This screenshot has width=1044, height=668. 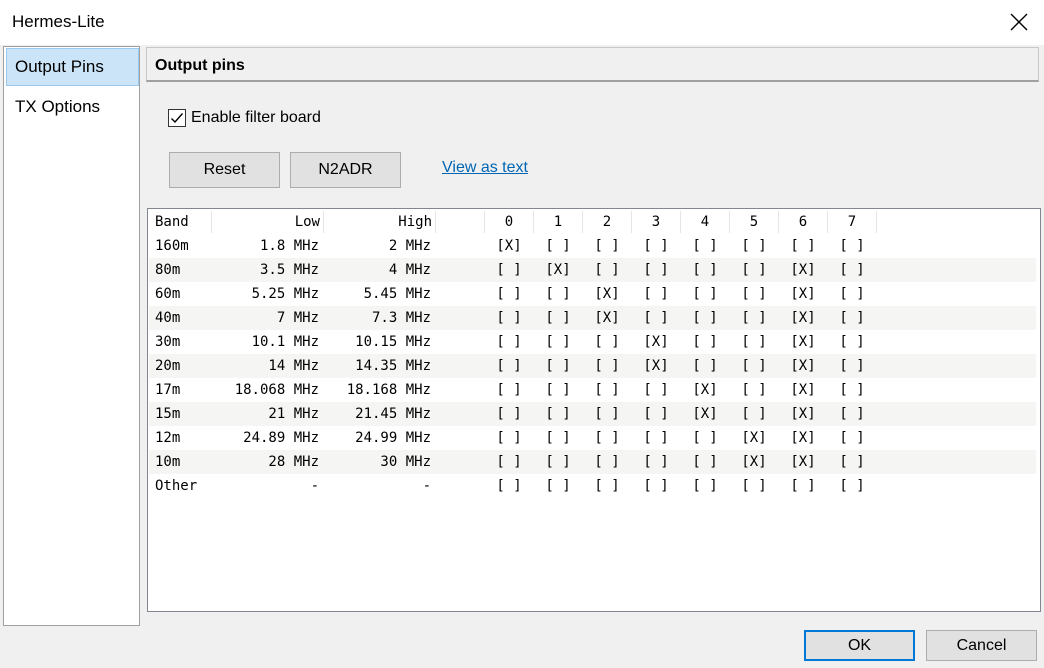 What do you see at coordinates (607, 222) in the screenshot?
I see `header-pin-2: 2` at bounding box center [607, 222].